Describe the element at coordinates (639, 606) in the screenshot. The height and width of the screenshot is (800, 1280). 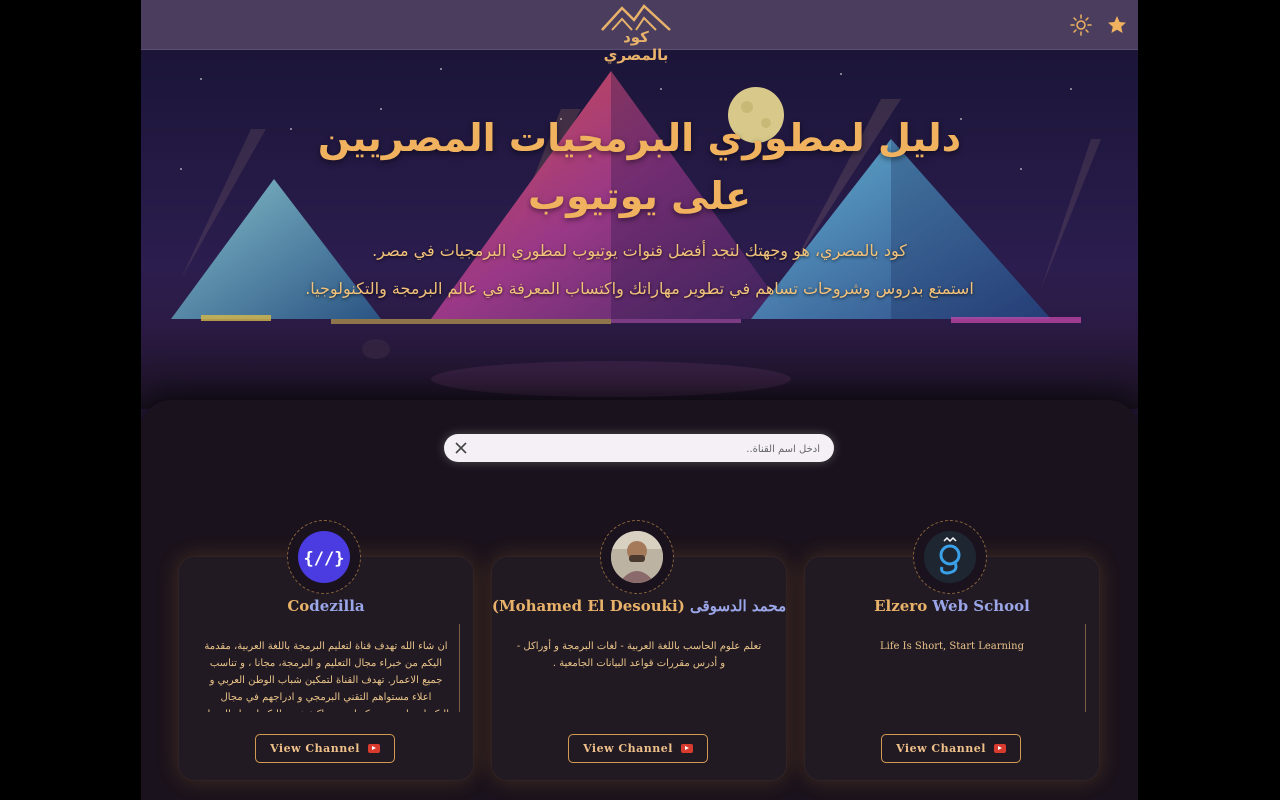
I see `channel-title: محمد الدسوقى (Mohamed El Desouki)` at that location.